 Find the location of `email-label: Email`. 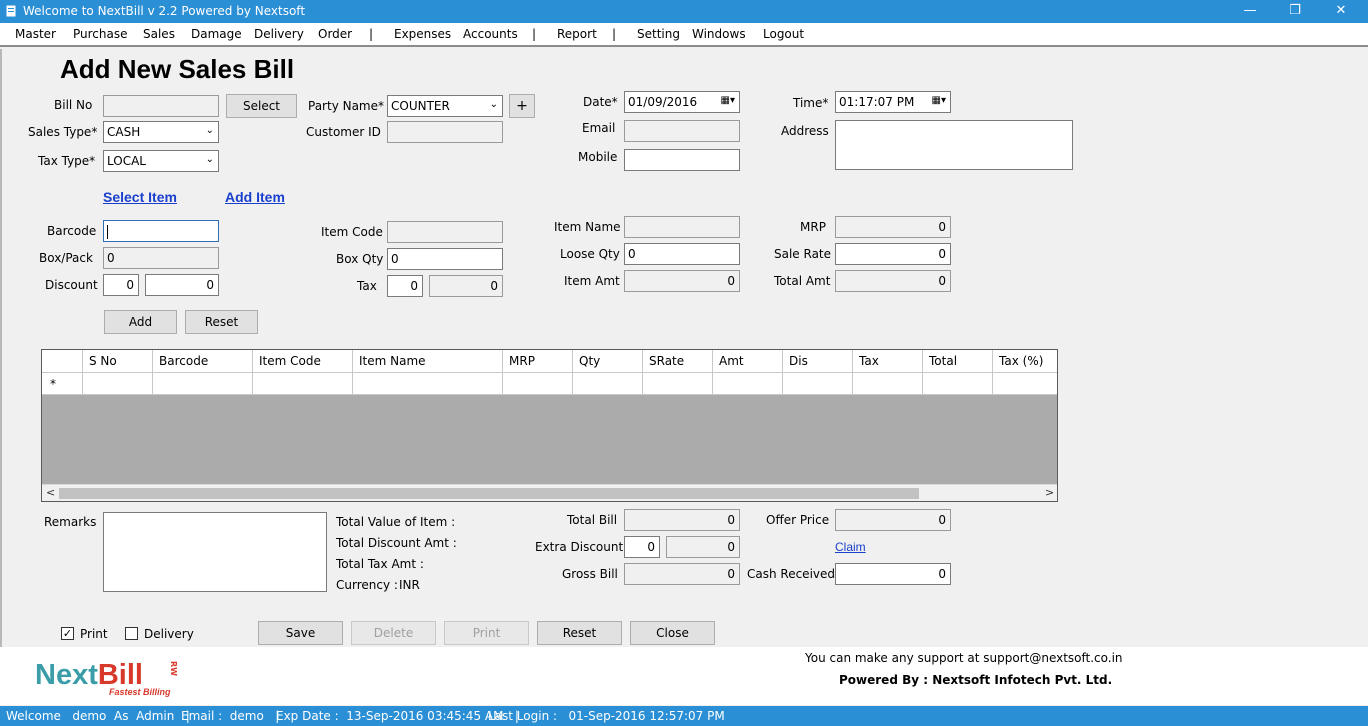

email-label: Email is located at coordinates (599, 128).